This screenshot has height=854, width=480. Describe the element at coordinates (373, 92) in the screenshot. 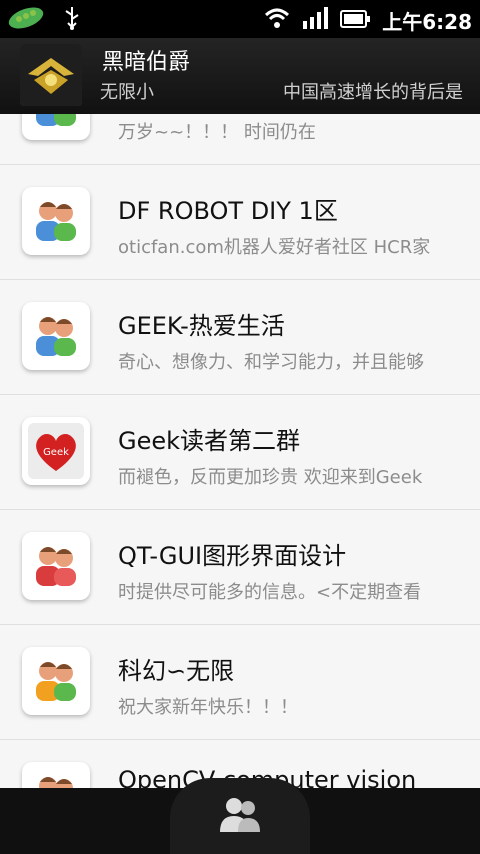

I see `subtitle-right: 中国高速增长的背后是` at that location.